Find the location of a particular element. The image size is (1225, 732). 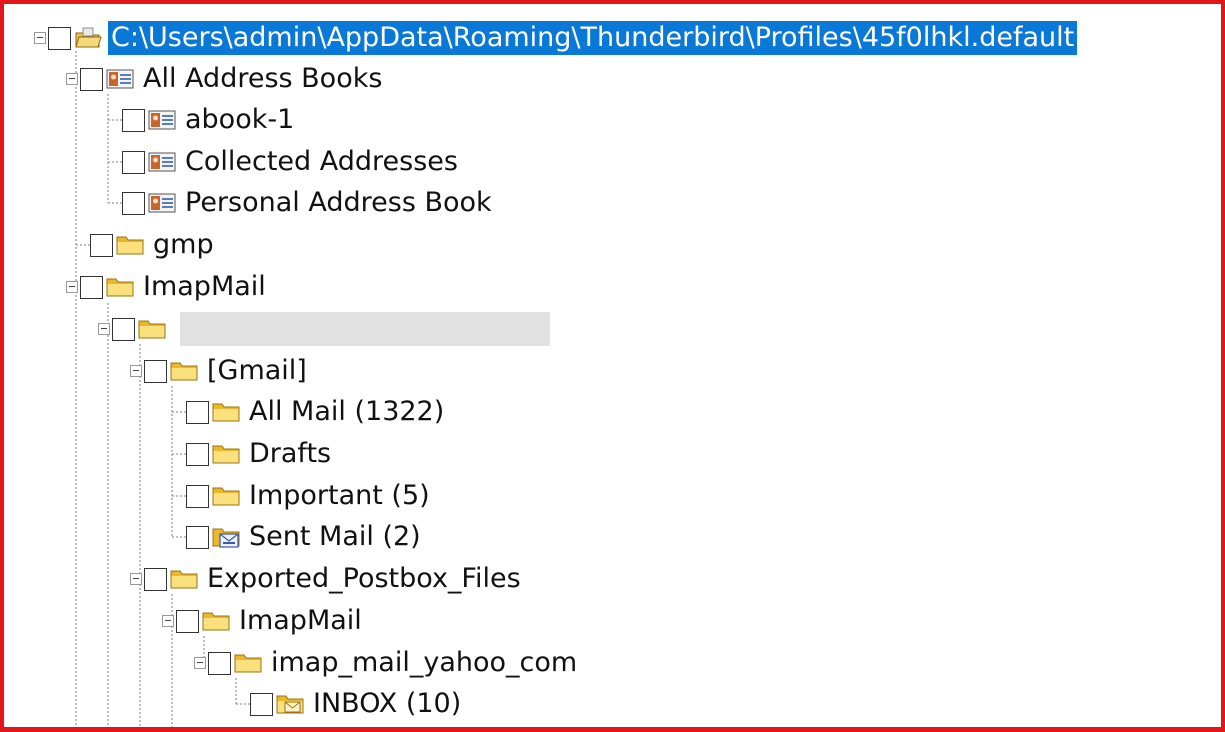

sent-mail-icon is located at coordinates (226, 538).